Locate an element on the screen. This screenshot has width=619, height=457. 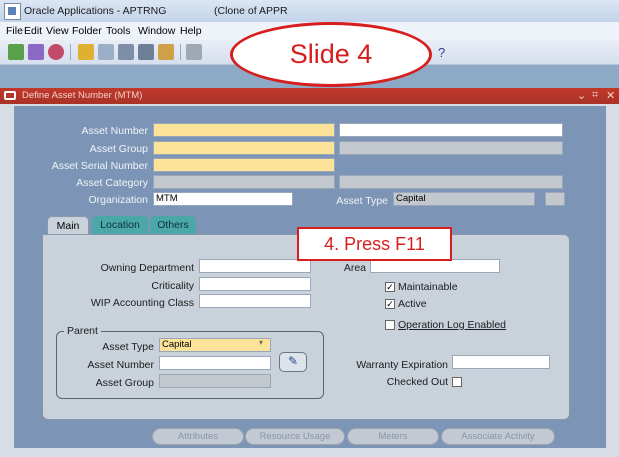
show-navigator-icon is located at coordinates (56, 52).